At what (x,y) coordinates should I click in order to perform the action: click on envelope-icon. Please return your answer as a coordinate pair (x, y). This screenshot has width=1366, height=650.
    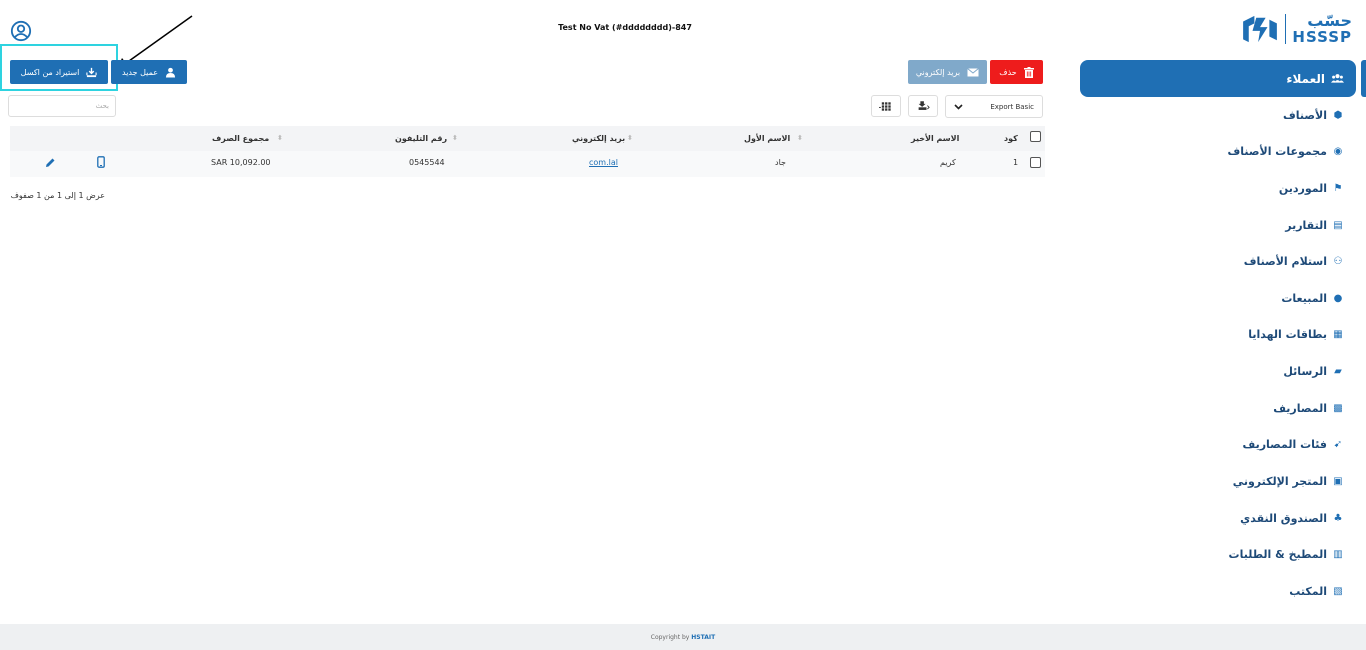
    Looking at the image, I should click on (973, 71).